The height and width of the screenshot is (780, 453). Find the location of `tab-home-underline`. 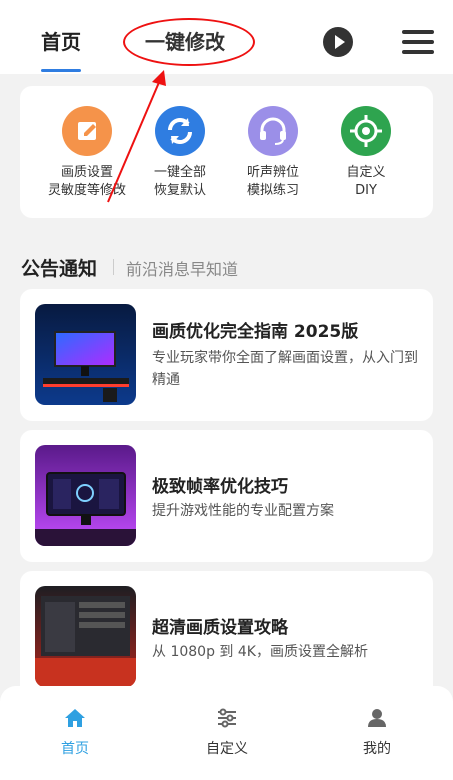

tab-home-underline is located at coordinates (61, 70).